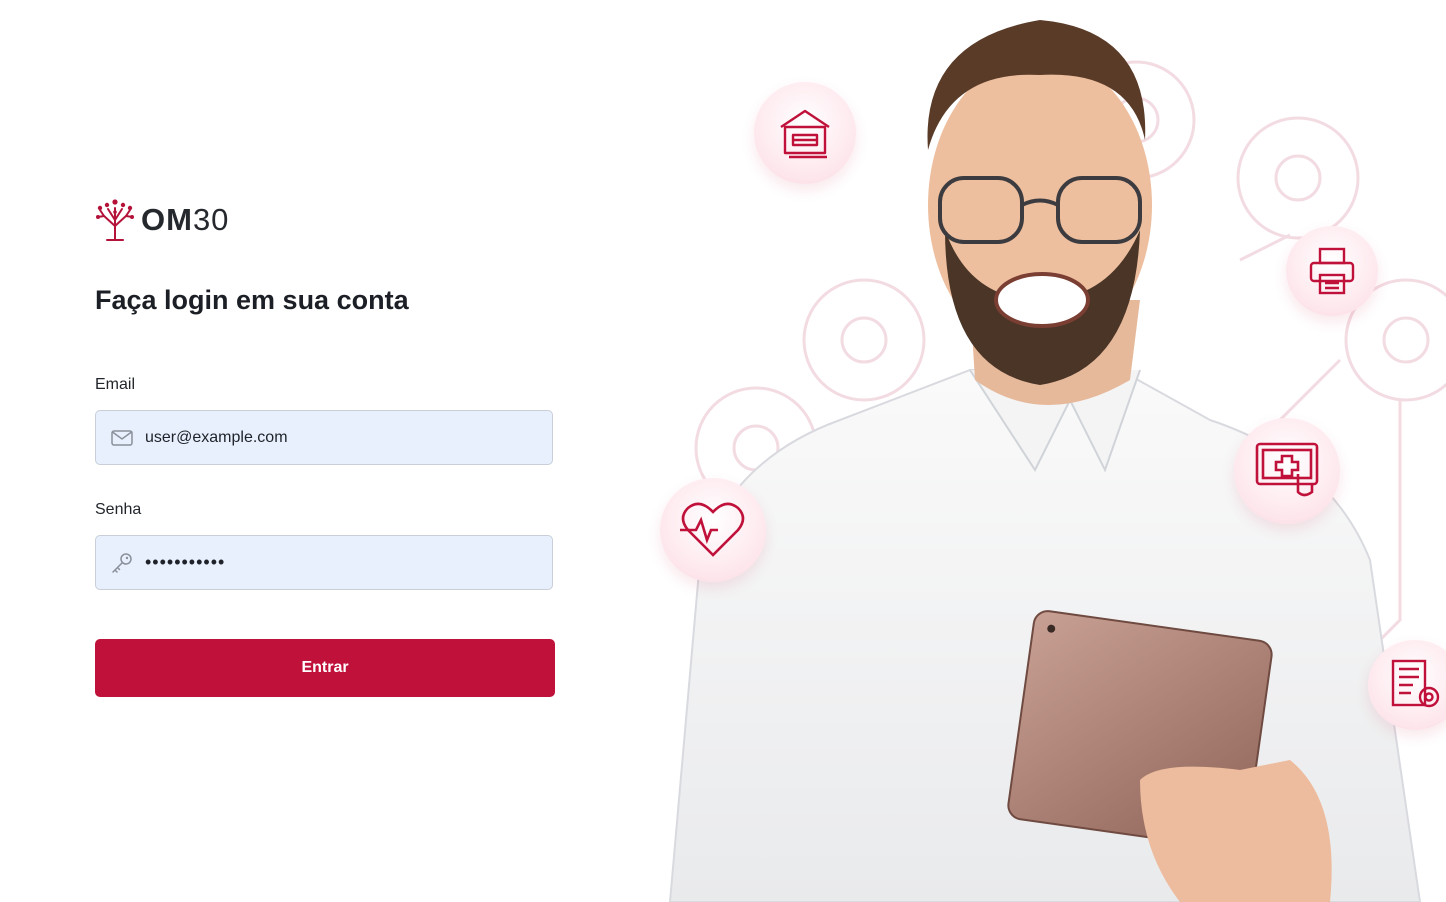  I want to click on brand-logo: OM30, so click(162, 219).